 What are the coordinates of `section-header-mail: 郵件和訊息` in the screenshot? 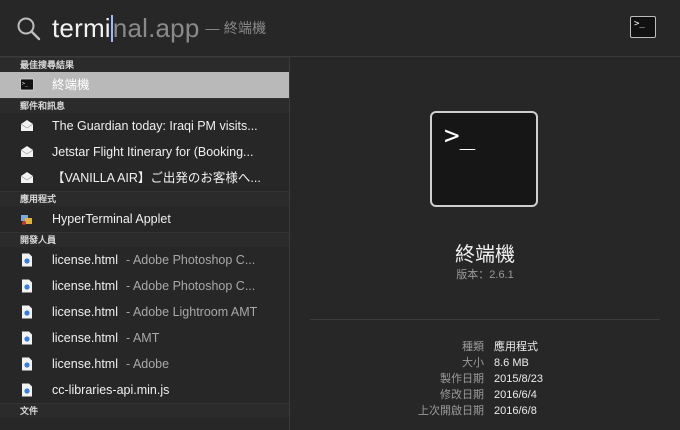 It's located at (144, 105).